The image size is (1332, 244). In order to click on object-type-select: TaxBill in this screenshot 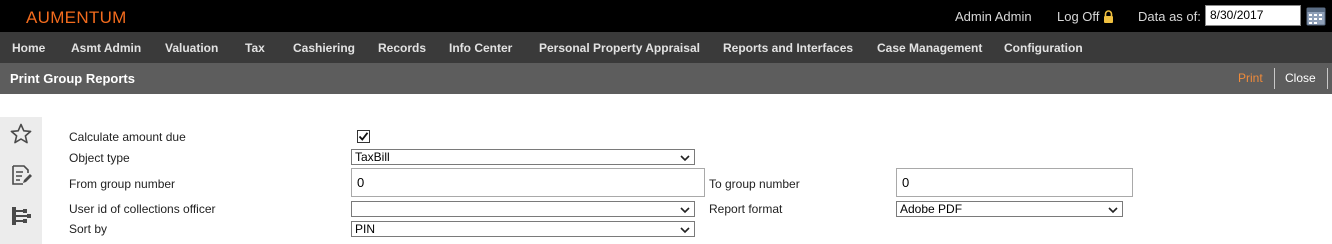, I will do `click(523, 157)`.